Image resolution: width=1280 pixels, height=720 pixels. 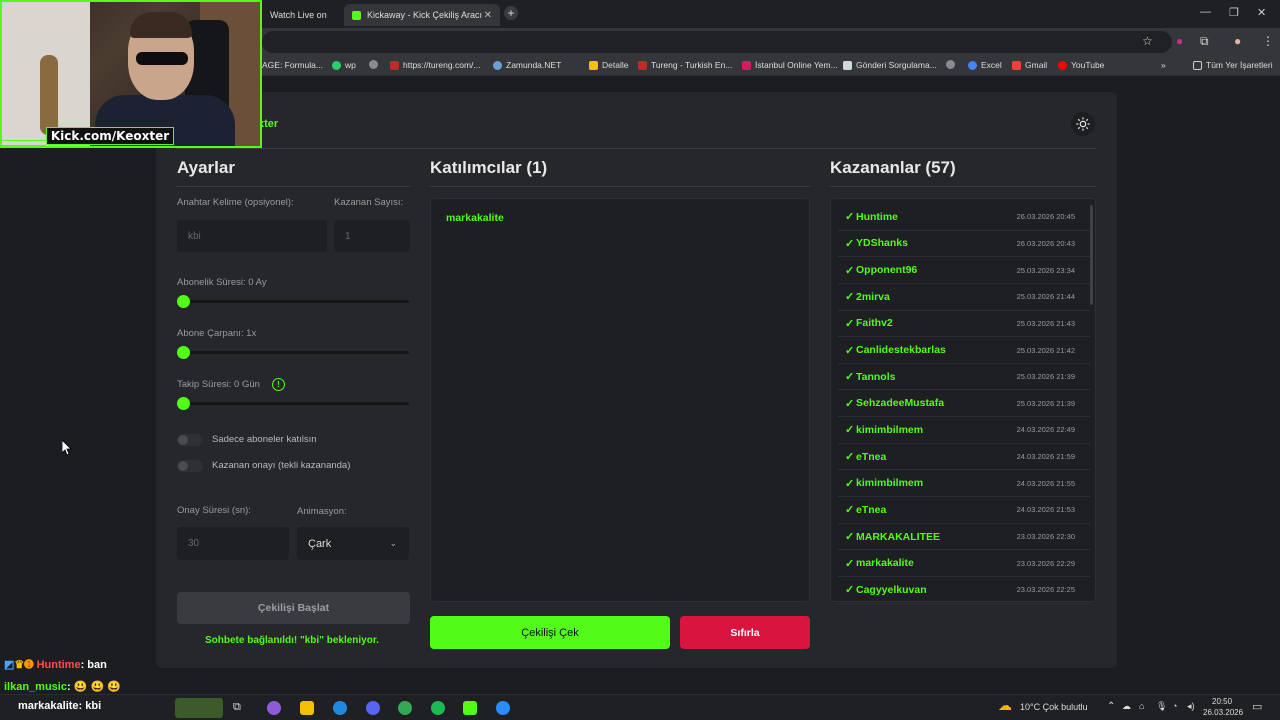 I want to click on animation-label: Animasyon:, so click(x=322, y=511).